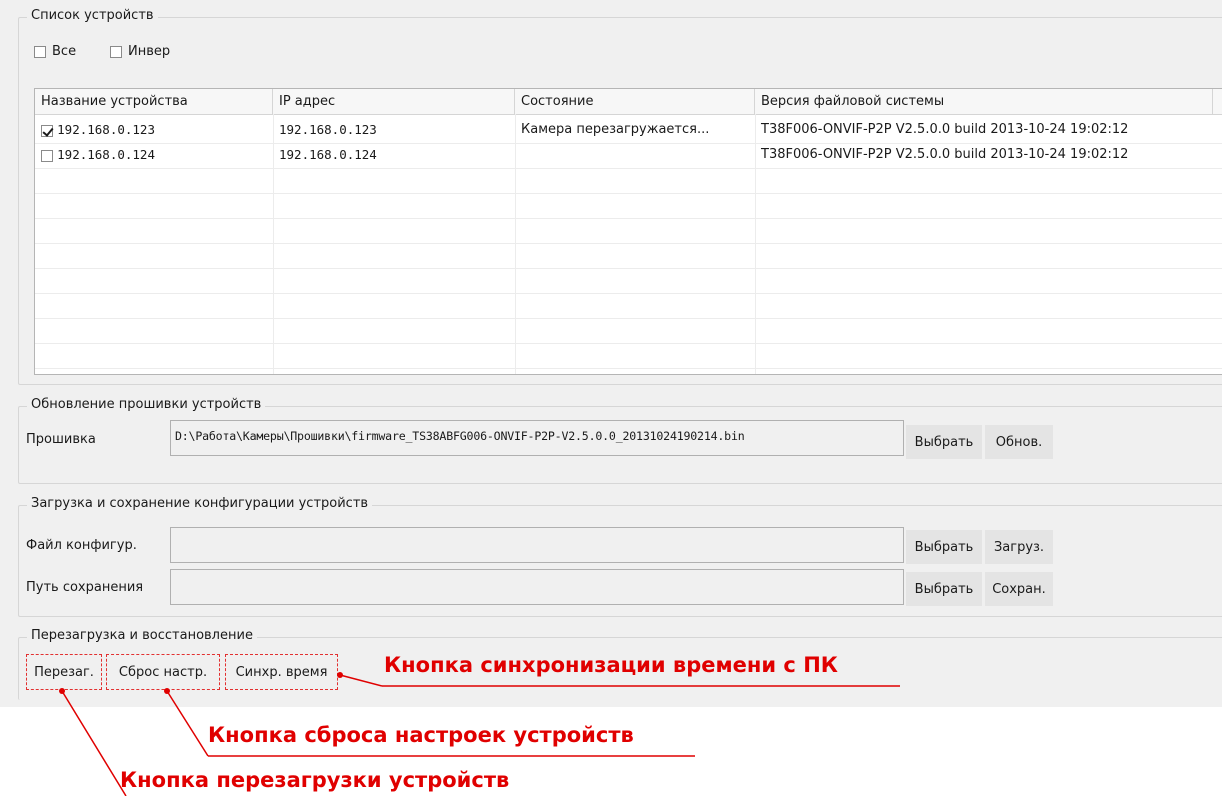 This screenshot has height=796, width=1222. Describe the element at coordinates (421, 735) in the screenshot. I see `annotation-reset: Кнопка сброса настроек устройств` at that location.